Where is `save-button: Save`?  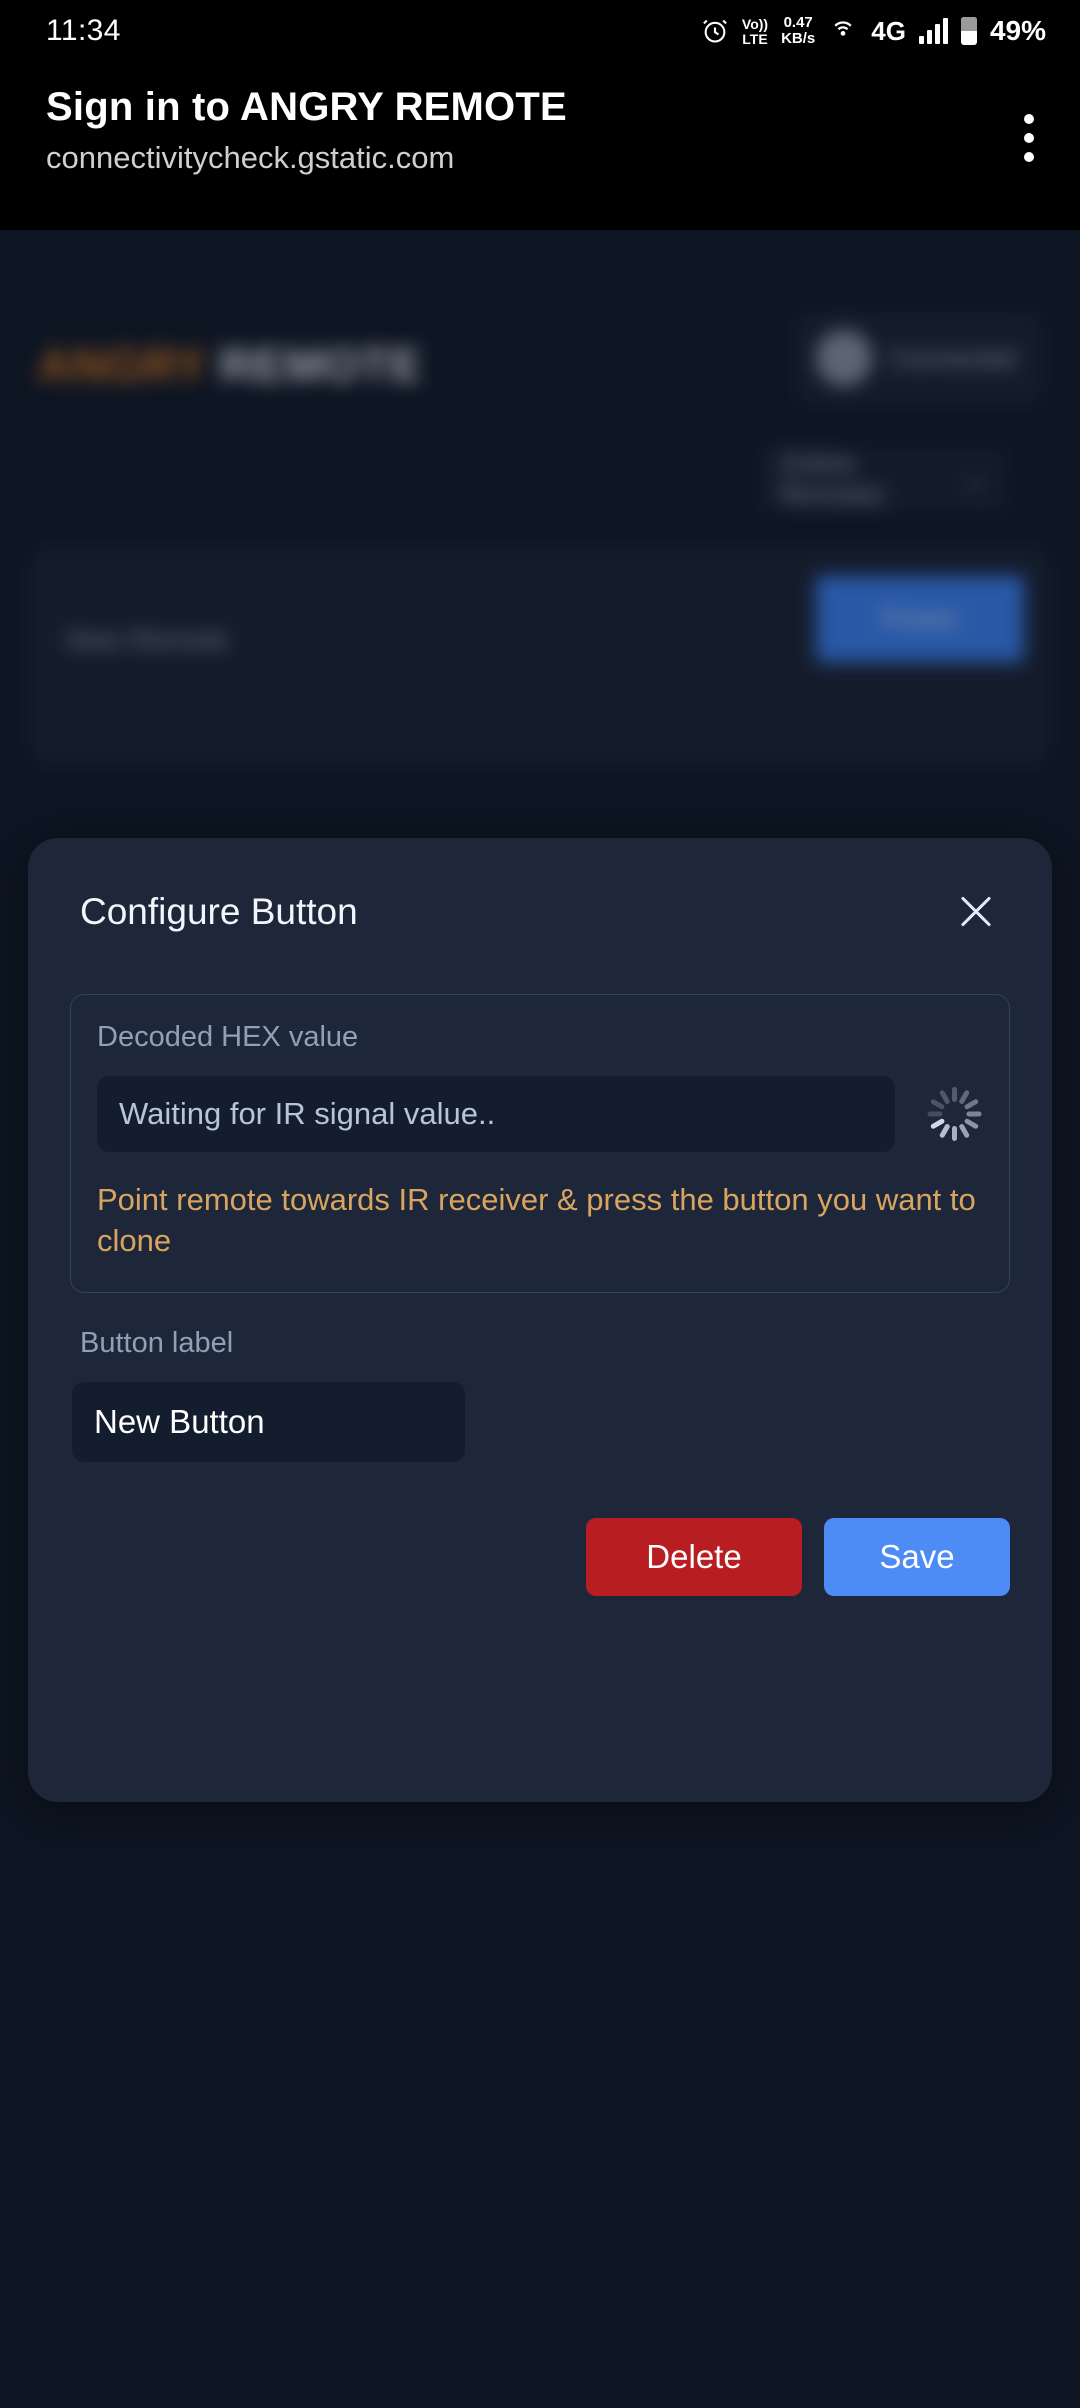 save-button: Save is located at coordinates (917, 1556).